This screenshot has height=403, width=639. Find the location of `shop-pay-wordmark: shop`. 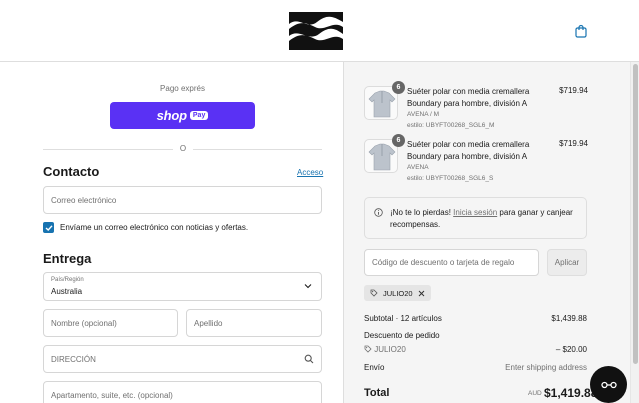

shop-pay-wordmark: shop is located at coordinates (171, 115).